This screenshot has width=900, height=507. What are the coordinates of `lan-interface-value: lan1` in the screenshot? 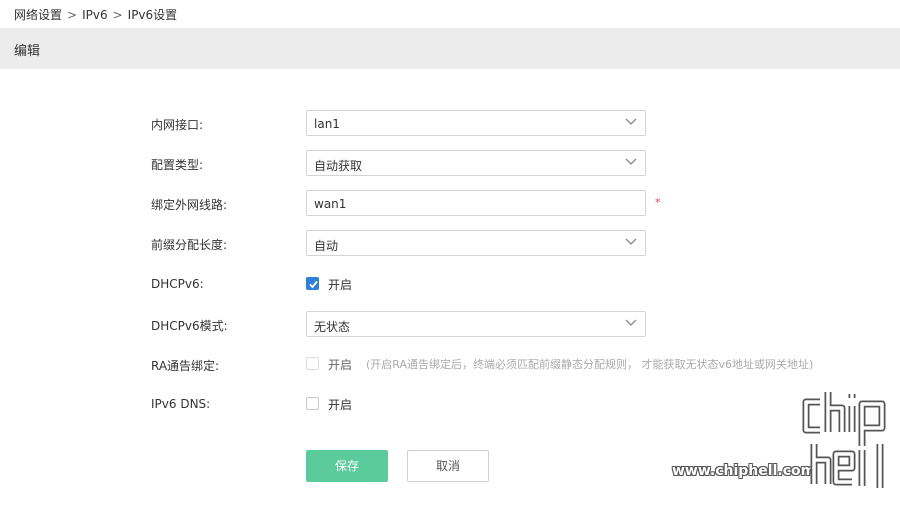 It's located at (327, 124).